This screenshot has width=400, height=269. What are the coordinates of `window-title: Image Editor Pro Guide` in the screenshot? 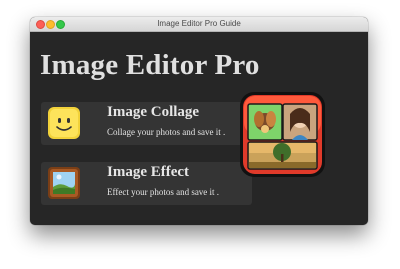 It's located at (199, 23).